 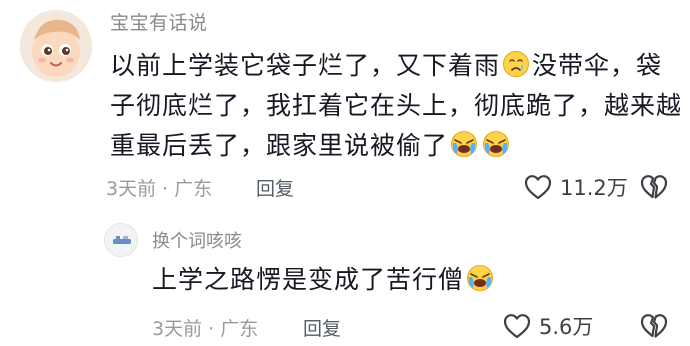 I want to click on reply-like-button: 5.6万, so click(x=548, y=326).